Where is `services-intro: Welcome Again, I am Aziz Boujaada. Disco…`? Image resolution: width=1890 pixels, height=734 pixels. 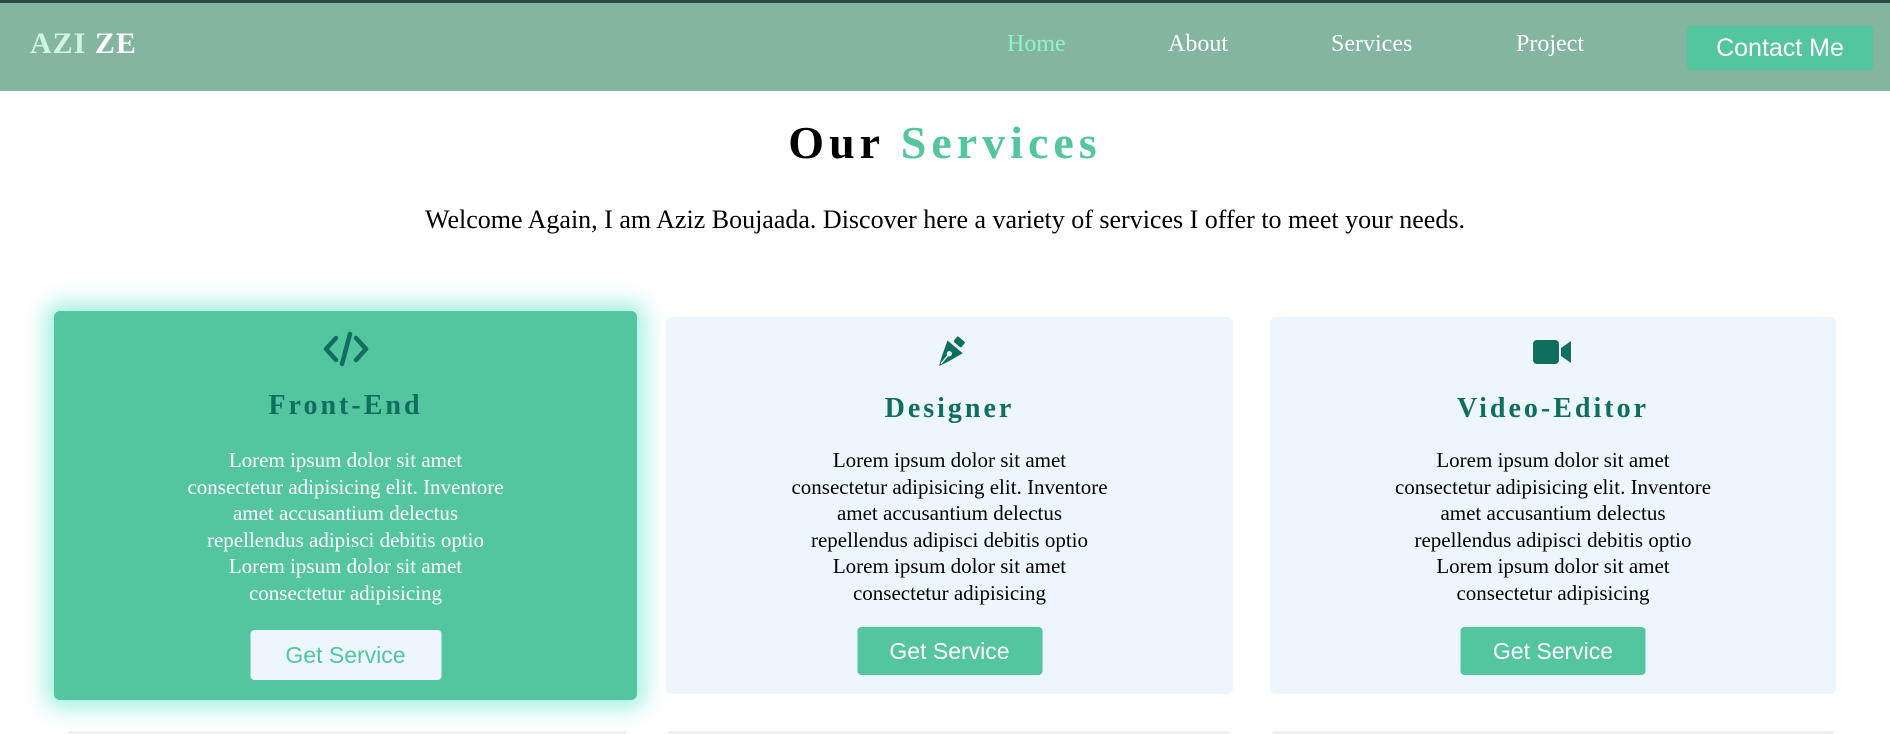 services-intro: Welcome Again, I am Aziz Boujaada. Disco… is located at coordinates (945, 219).